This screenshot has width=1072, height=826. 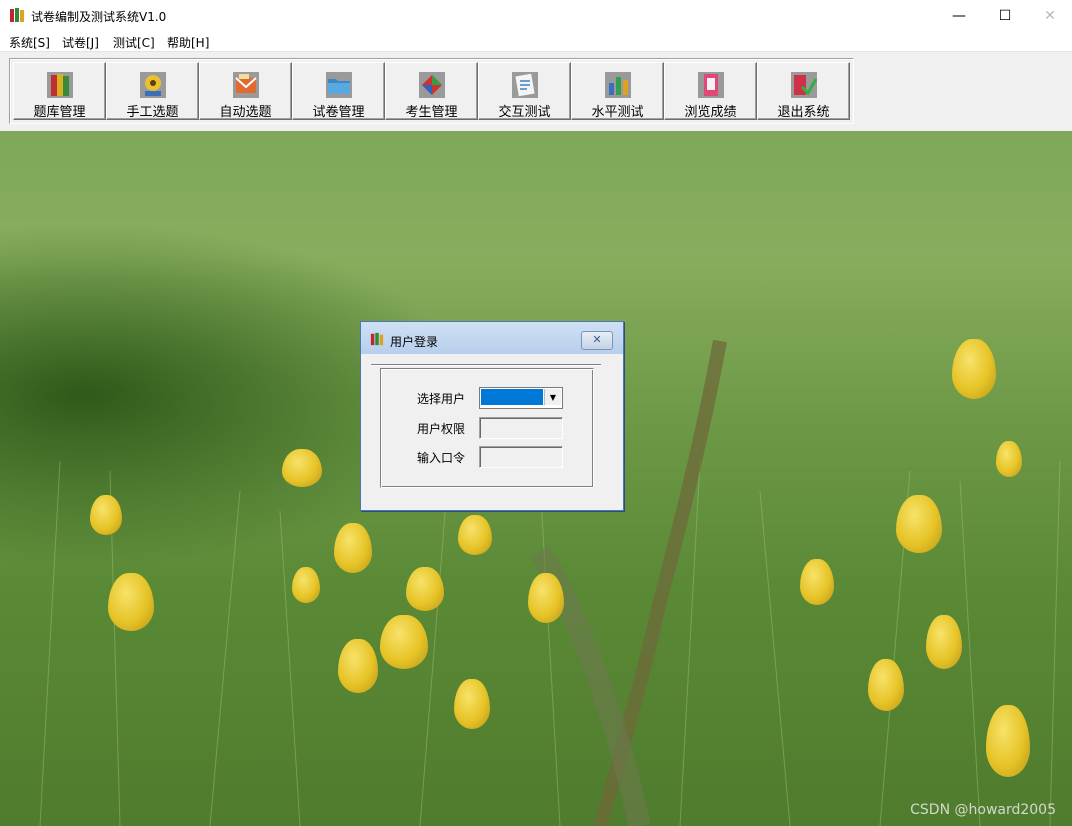 What do you see at coordinates (803, 112) in the screenshot?
I see `toolbar-label: 退出系统` at bounding box center [803, 112].